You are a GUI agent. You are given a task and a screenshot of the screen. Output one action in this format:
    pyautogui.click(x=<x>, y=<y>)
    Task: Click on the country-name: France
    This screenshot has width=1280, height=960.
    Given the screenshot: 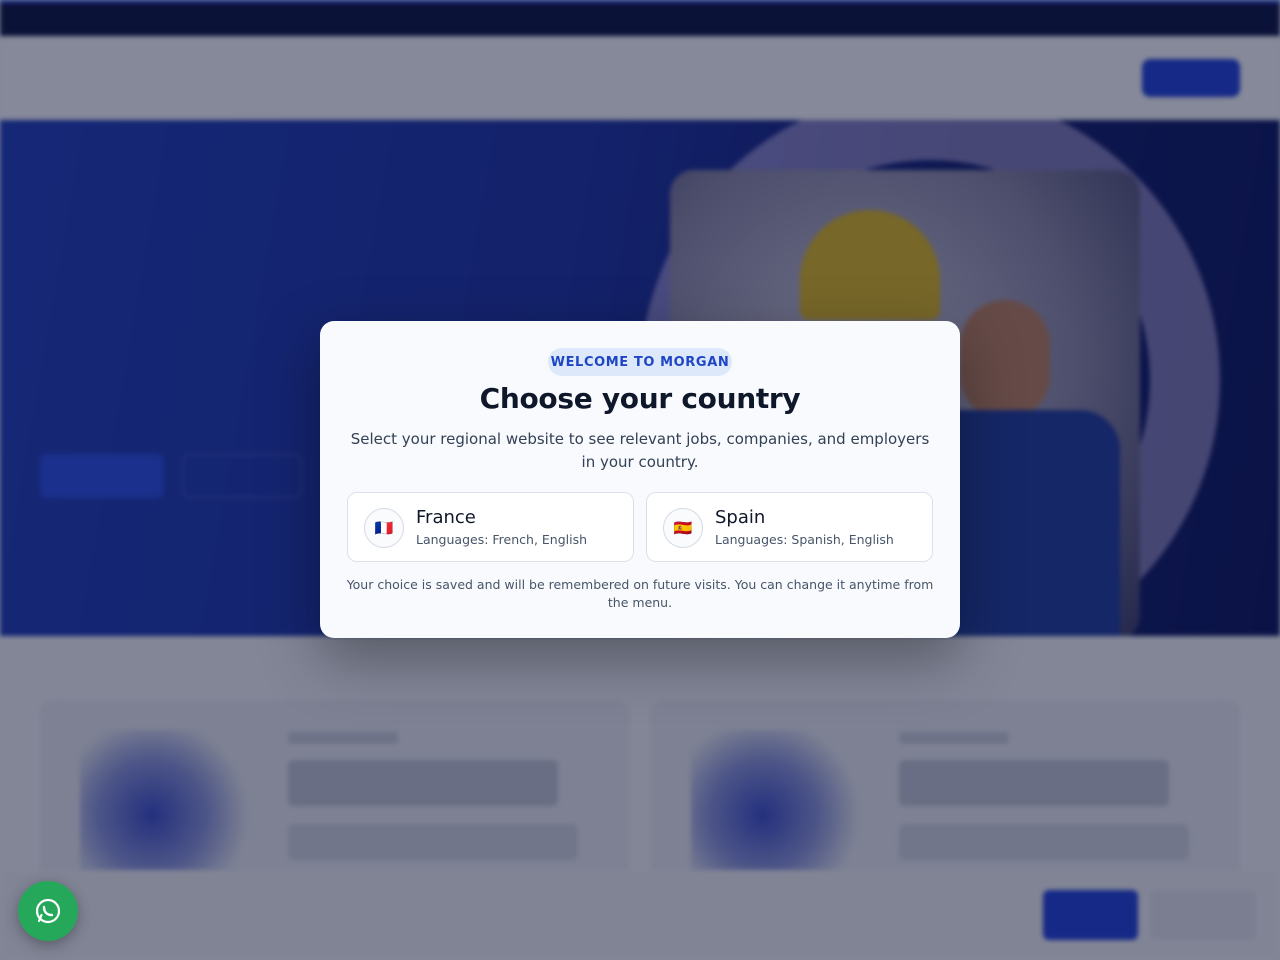 What is the action you would take?
    pyautogui.click(x=446, y=517)
    